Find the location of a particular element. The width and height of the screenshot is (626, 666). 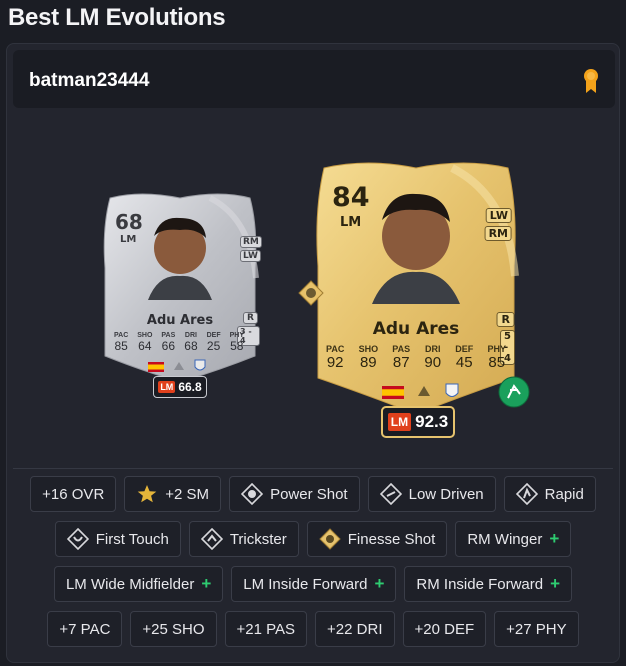

user-bar: batman23444 is located at coordinates (314, 79).